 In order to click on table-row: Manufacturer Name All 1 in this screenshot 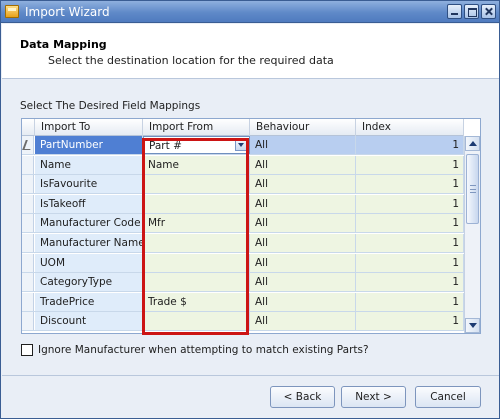, I will do `click(243, 243)`.